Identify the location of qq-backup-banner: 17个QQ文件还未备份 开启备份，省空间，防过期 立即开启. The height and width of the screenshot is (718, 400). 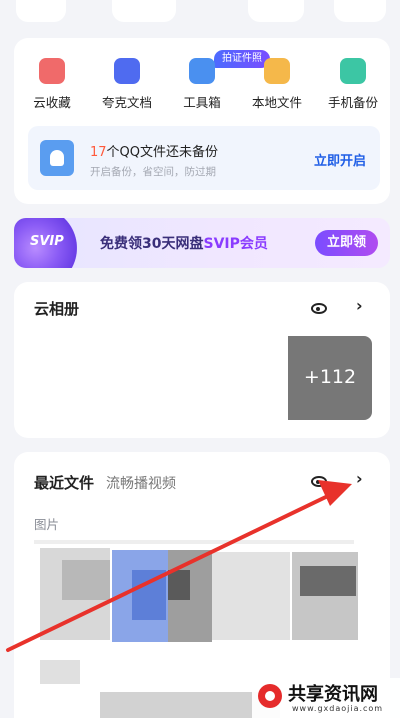
(204, 158).